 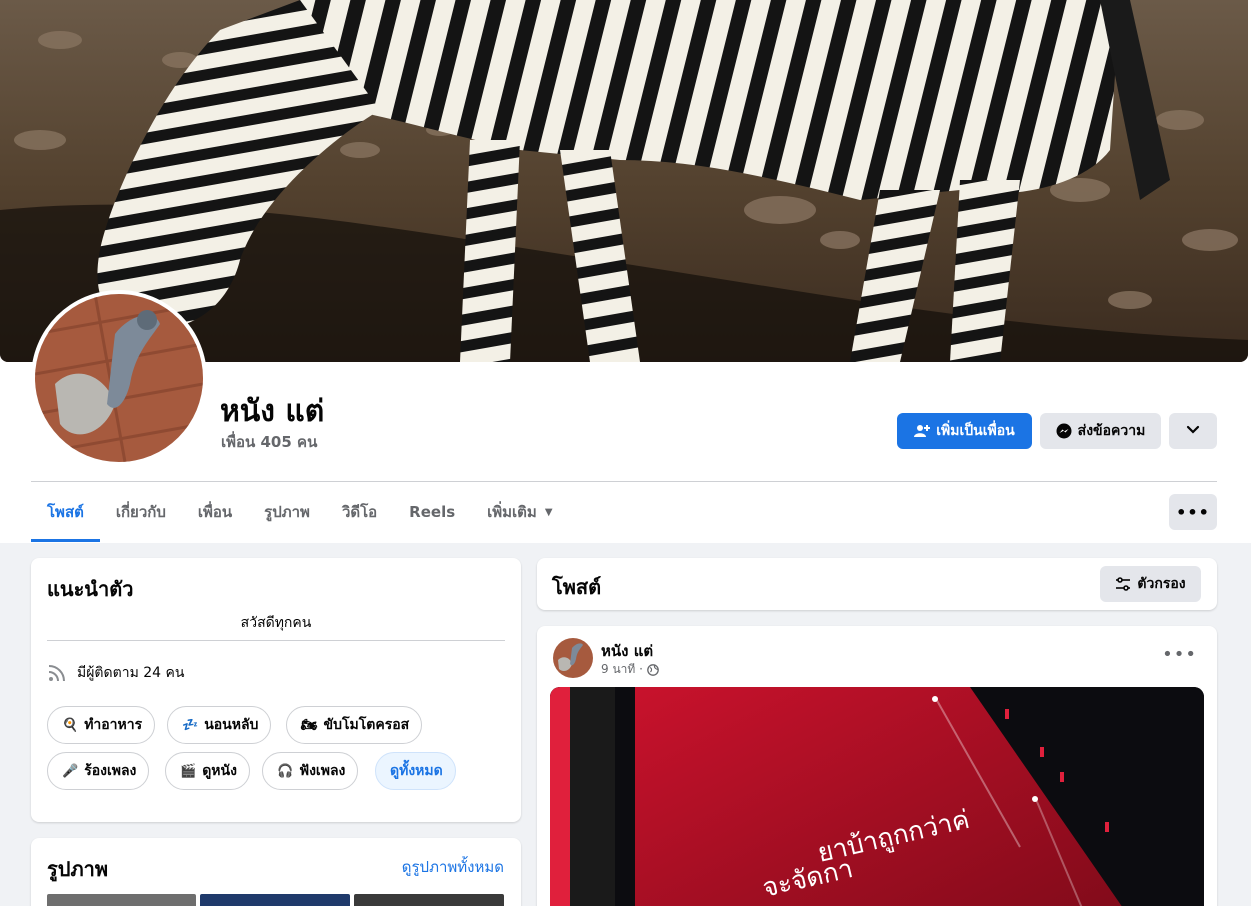 I want to click on movie-icon: 🎬, so click(x=188, y=771).